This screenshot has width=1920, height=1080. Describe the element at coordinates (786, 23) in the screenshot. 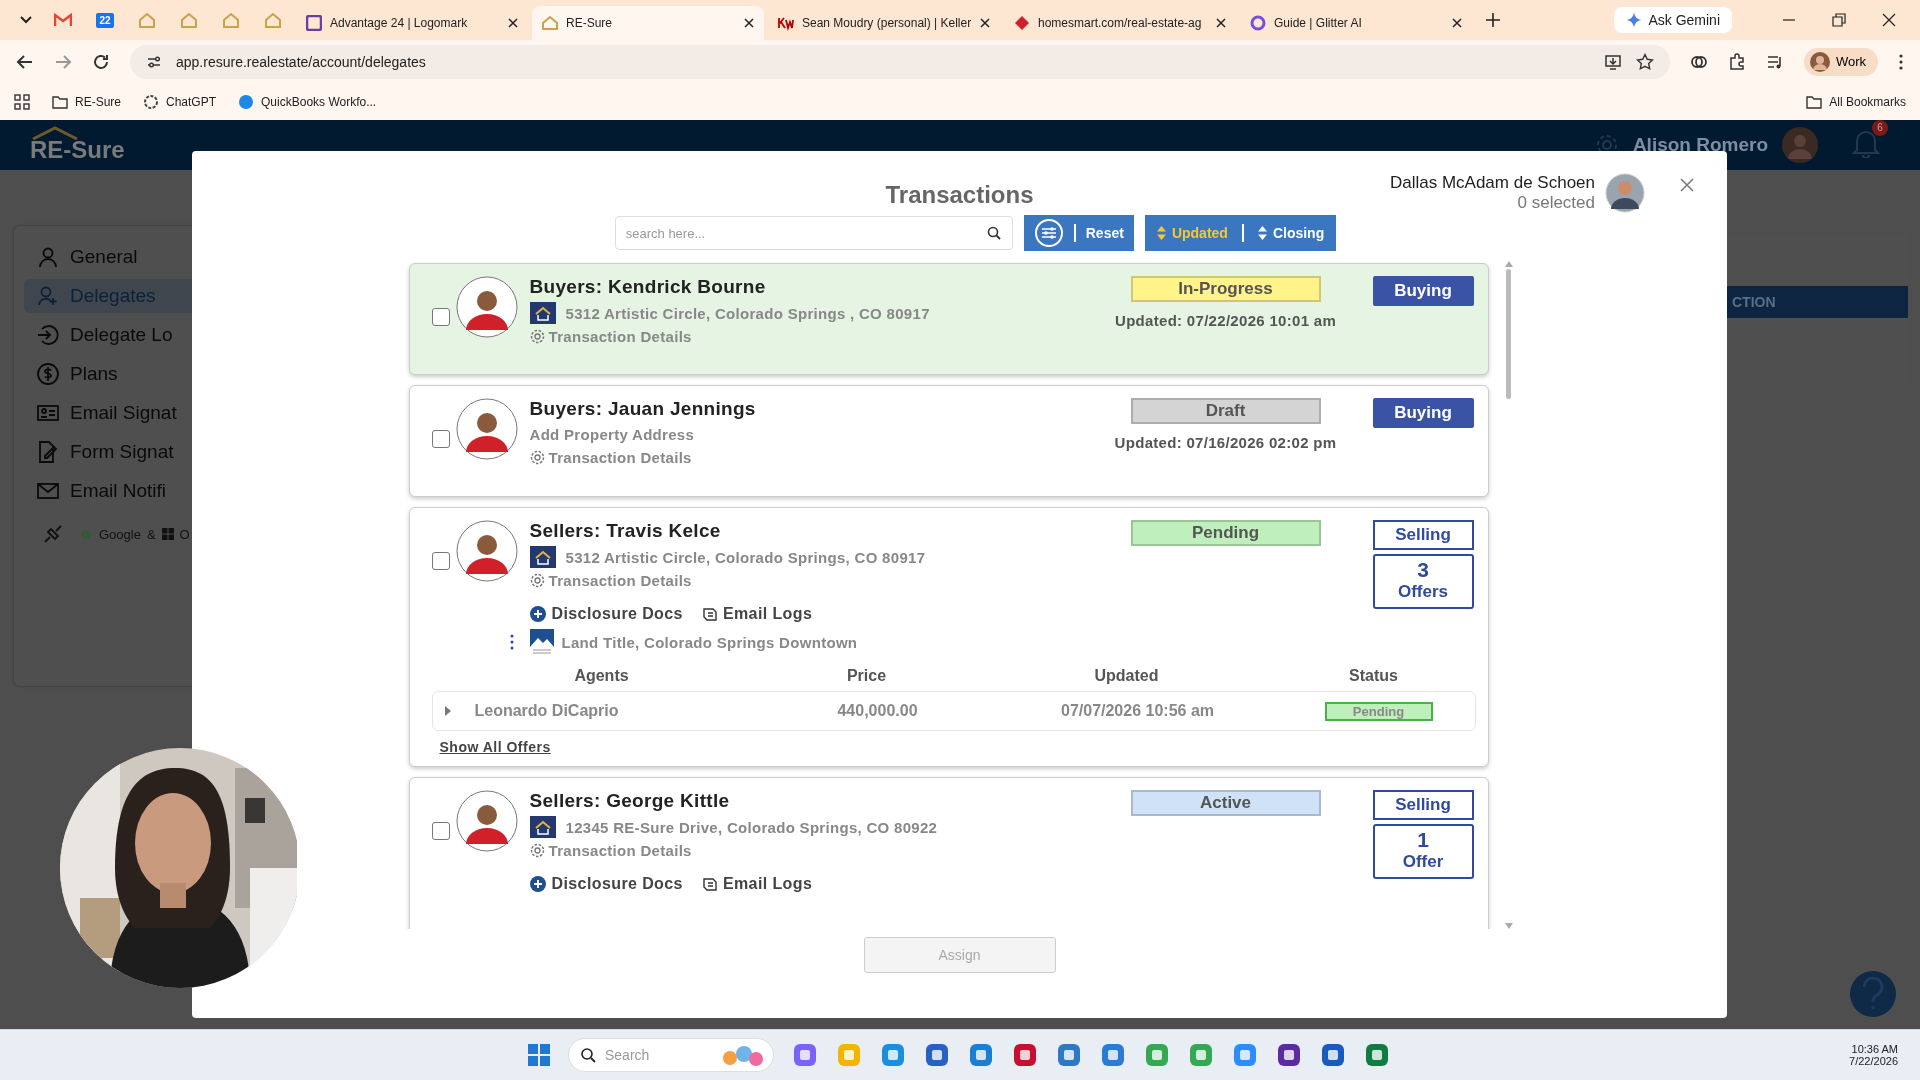

I see `letter-logo-icon` at that location.